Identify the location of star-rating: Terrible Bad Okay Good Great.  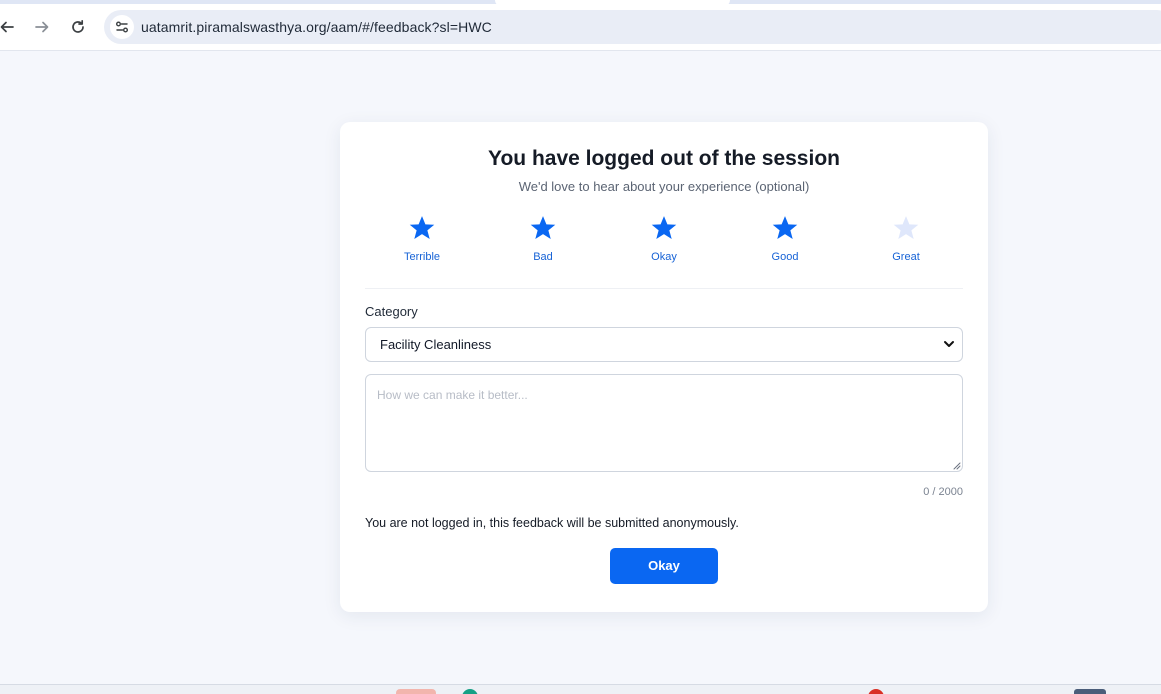
(664, 243).